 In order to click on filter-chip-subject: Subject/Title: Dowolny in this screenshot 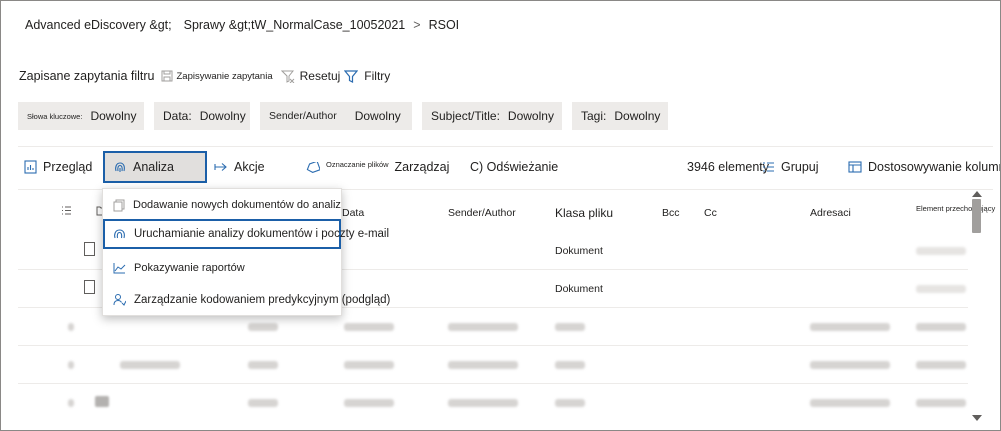, I will do `click(492, 116)`.